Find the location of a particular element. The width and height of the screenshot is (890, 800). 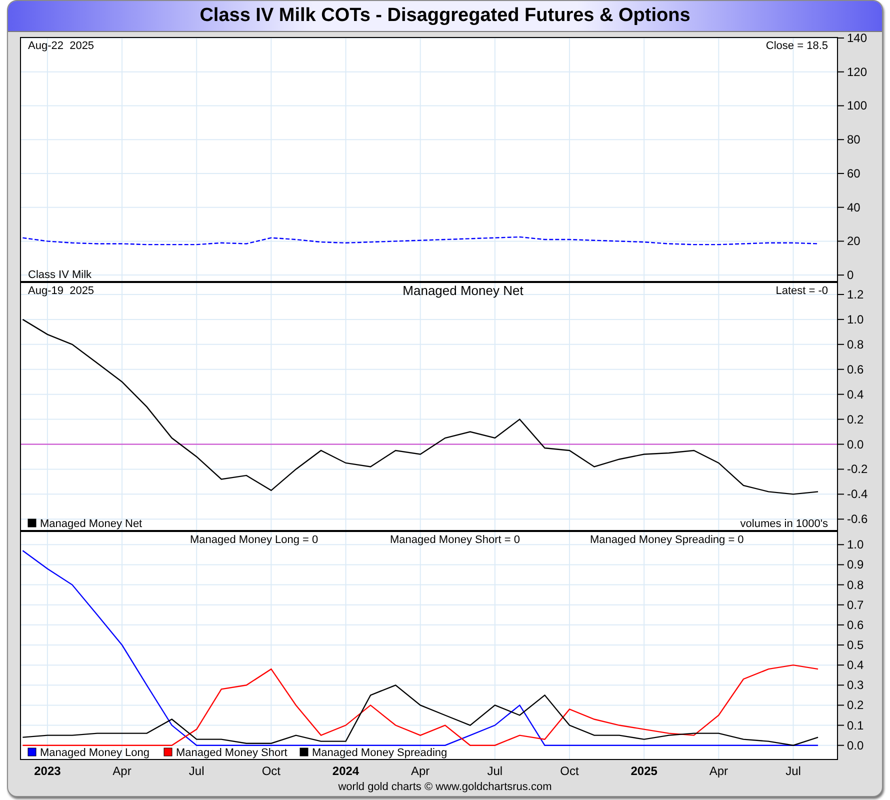

x-tick-label: 2024 is located at coordinates (346, 771).